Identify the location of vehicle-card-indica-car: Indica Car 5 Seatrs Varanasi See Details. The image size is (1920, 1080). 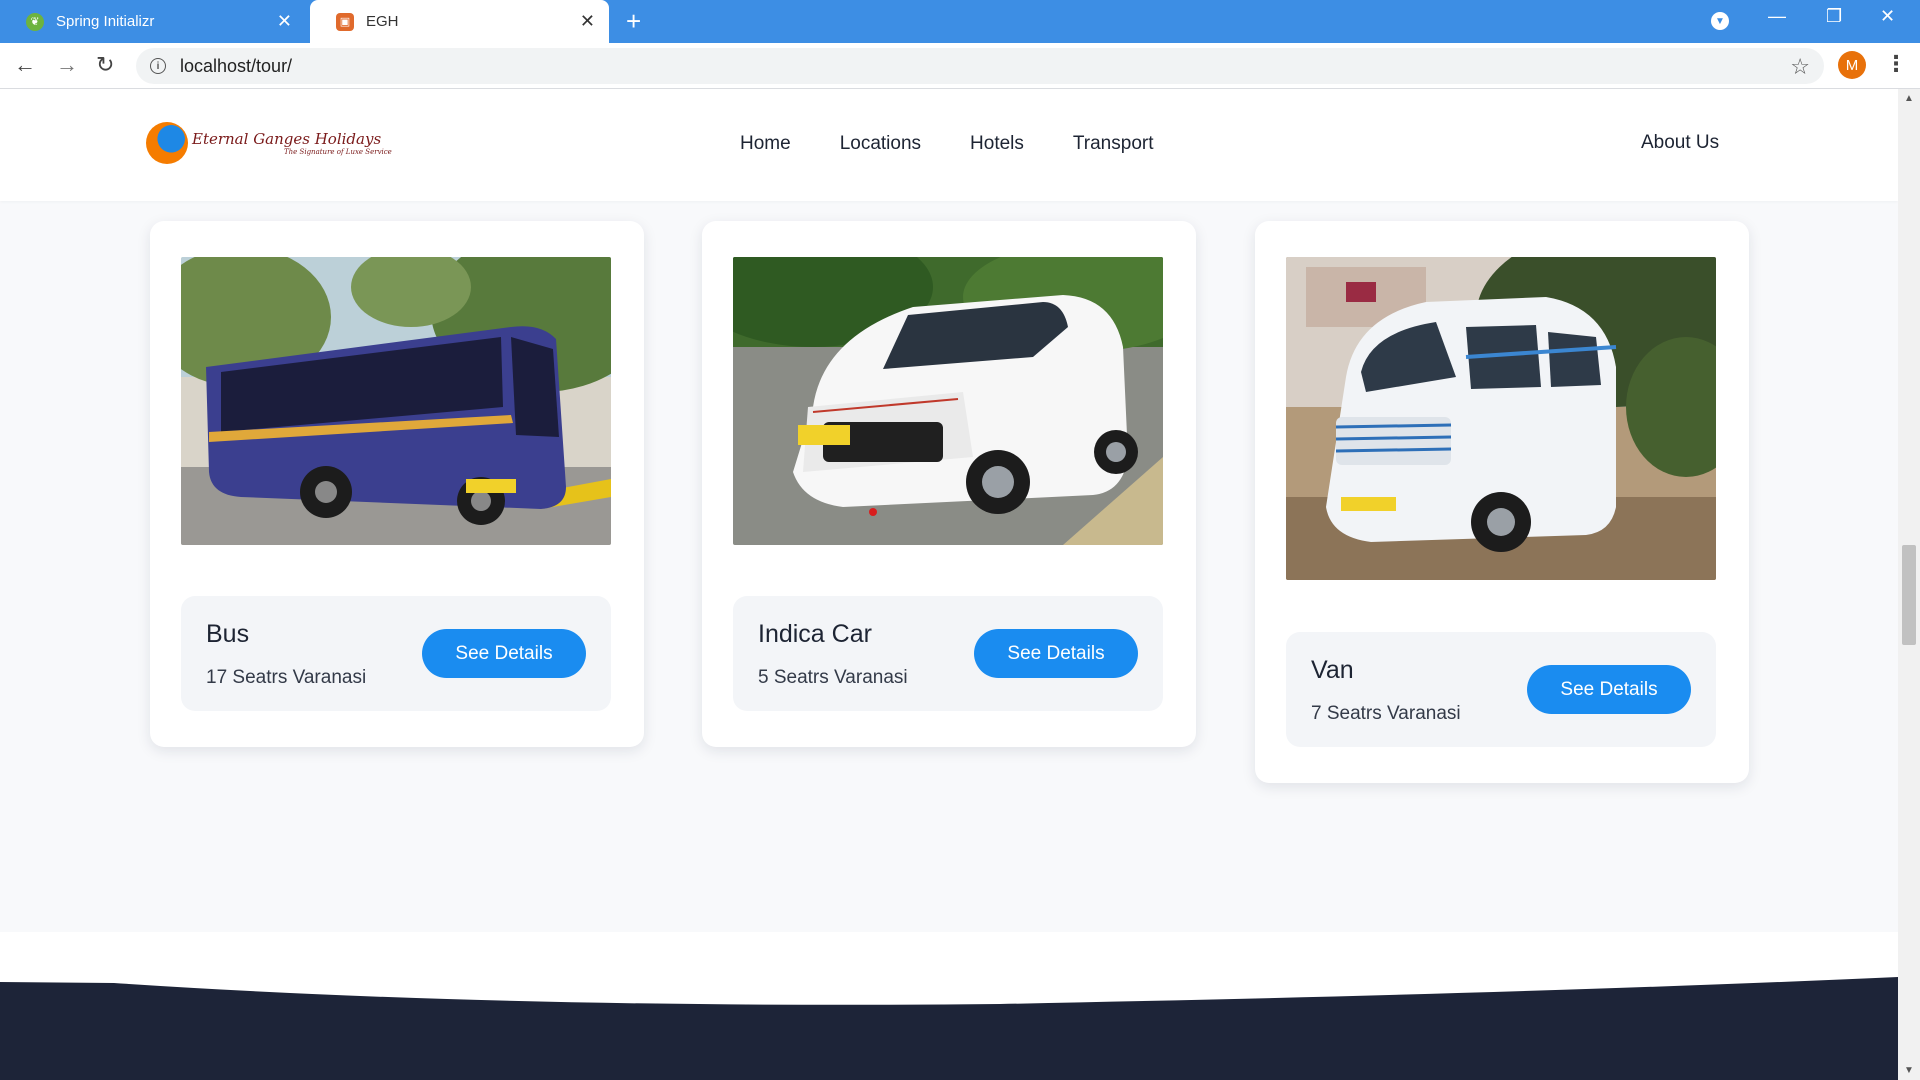
(949, 484).